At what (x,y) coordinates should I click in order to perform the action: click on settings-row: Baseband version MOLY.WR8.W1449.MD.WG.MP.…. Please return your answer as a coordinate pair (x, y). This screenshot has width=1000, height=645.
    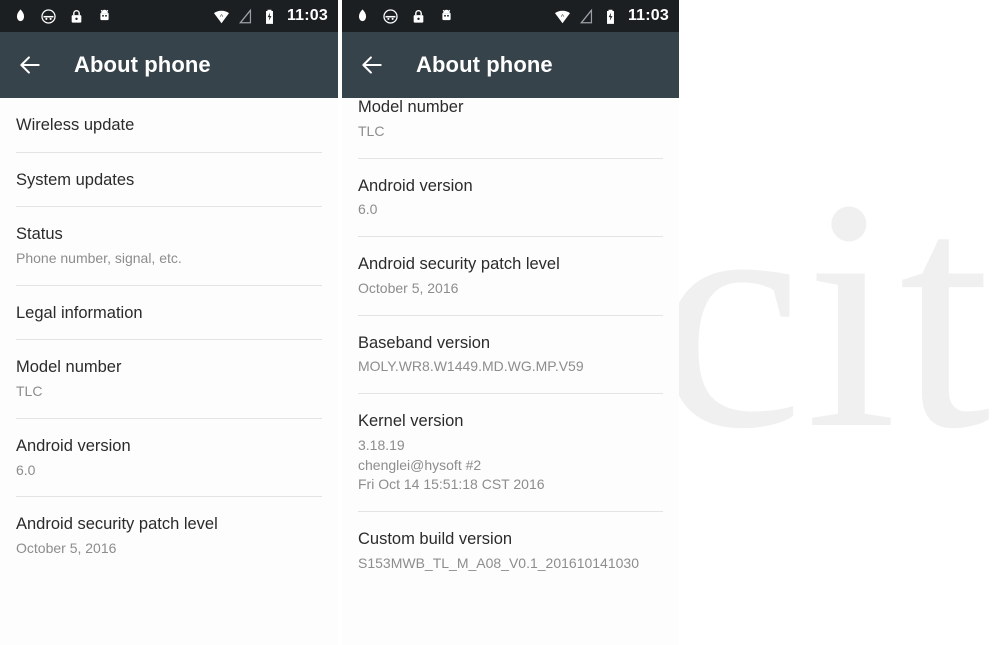
    Looking at the image, I should click on (510, 355).